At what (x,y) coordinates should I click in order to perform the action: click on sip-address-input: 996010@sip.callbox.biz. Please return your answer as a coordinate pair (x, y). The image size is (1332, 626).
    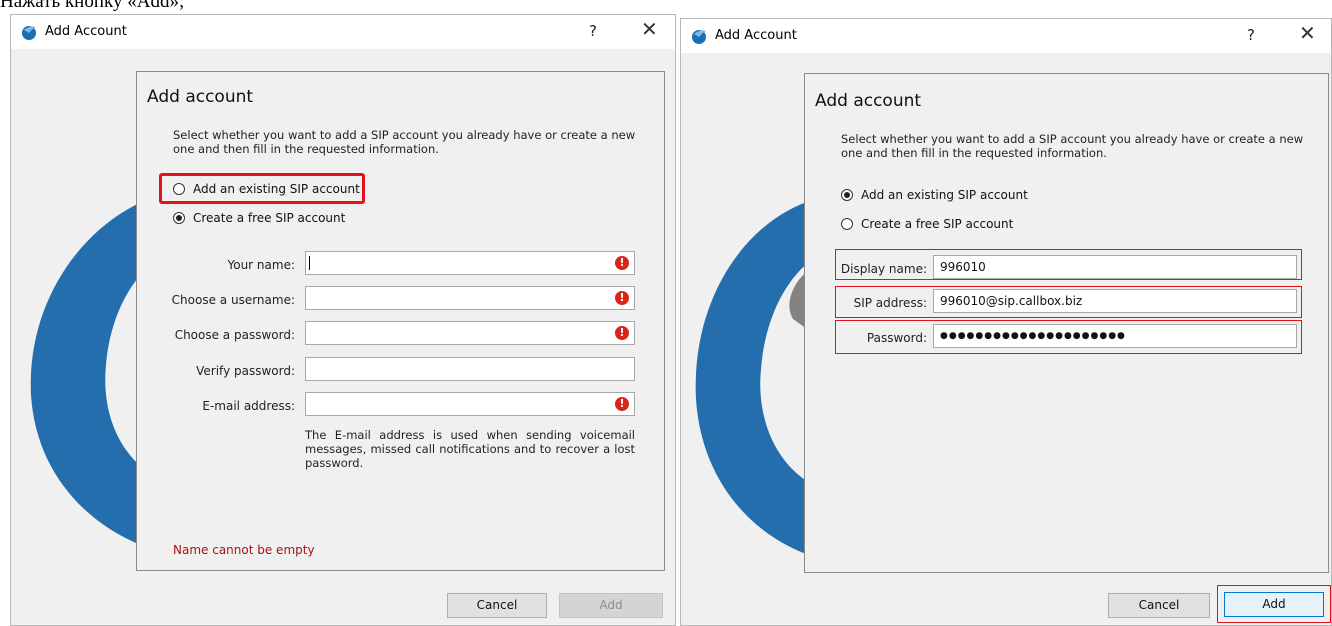
    Looking at the image, I should click on (1115, 301).